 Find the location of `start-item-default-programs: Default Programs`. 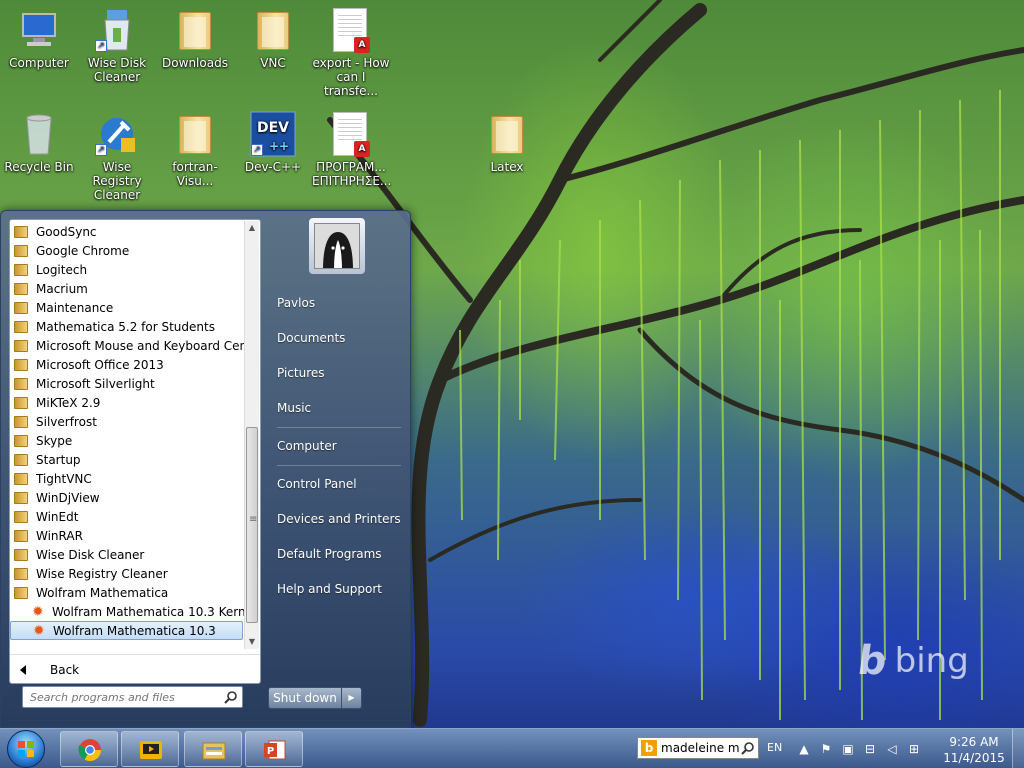

start-item-default-programs: Default Programs is located at coordinates (336, 554).